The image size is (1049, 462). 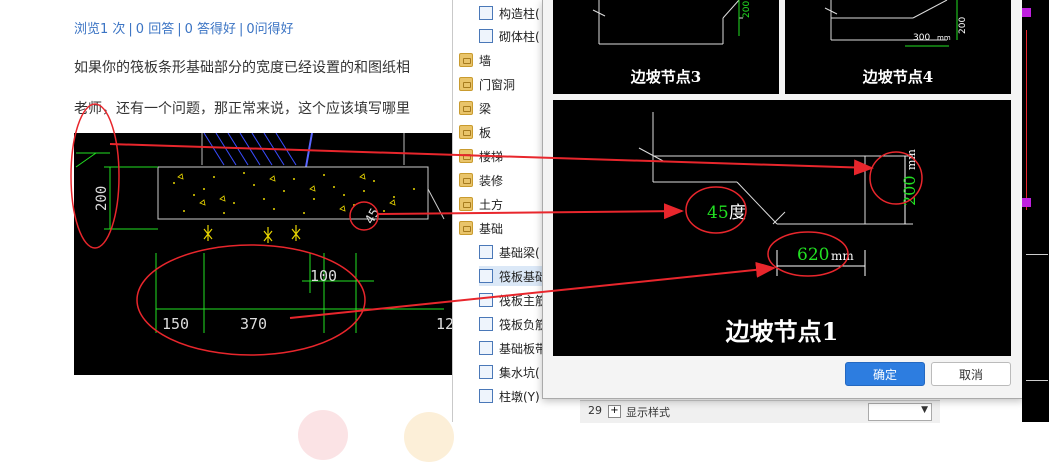 I want to click on node3-title: 边坡节点3, so click(x=666, y=77).